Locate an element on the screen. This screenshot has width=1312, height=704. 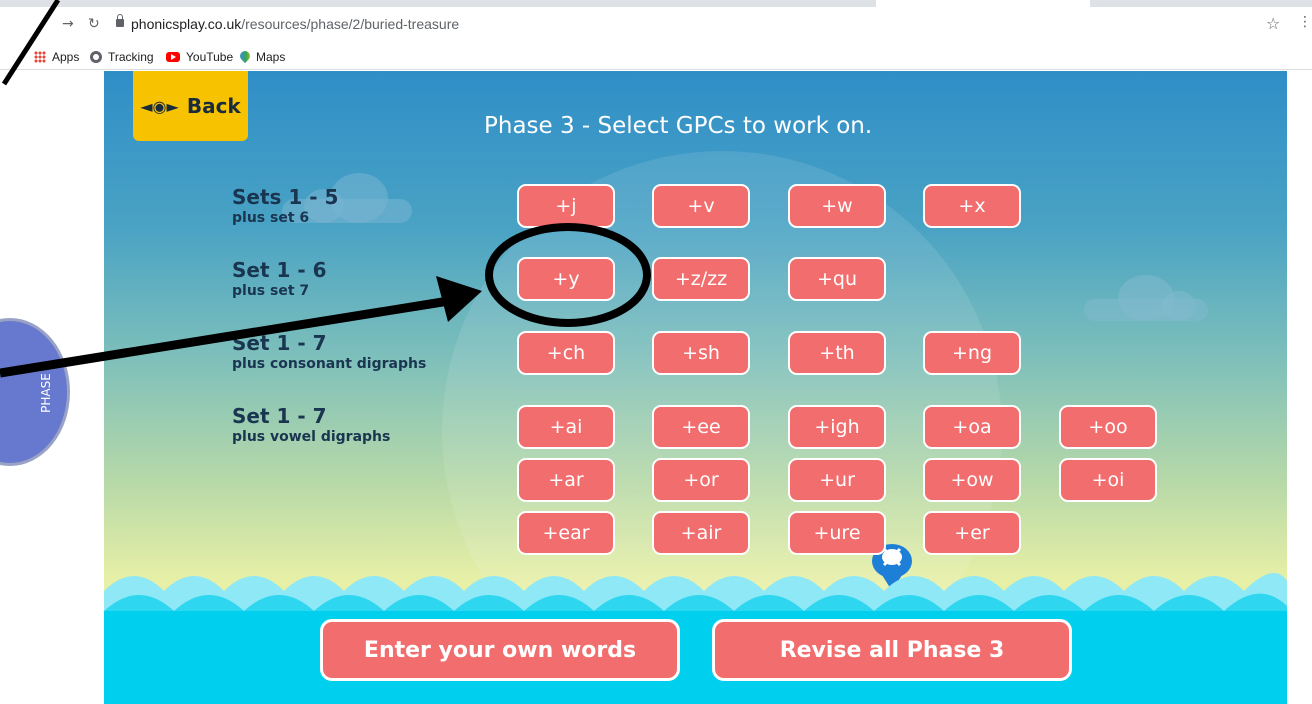
gpc-button-ure: +ure is located at coordinates (837, 533).